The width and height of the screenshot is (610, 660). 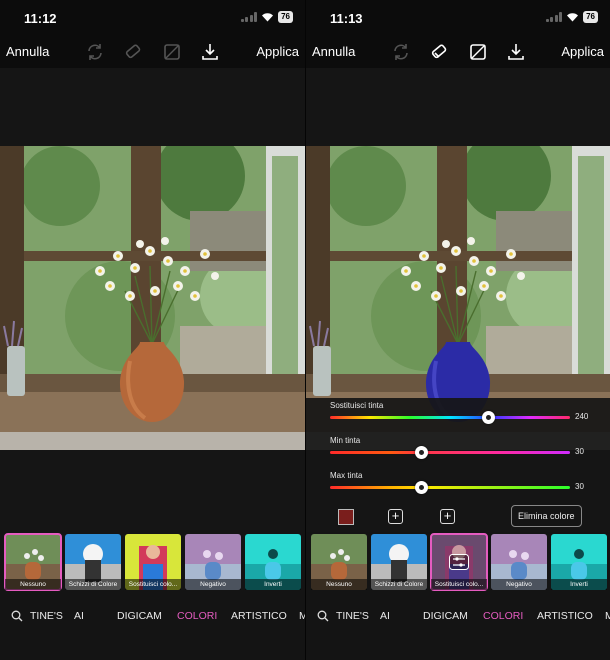 What do you see at coordinates (450, 452) in the screenshot?
I see `min-hue-slider` at bounding box center [450, 452].